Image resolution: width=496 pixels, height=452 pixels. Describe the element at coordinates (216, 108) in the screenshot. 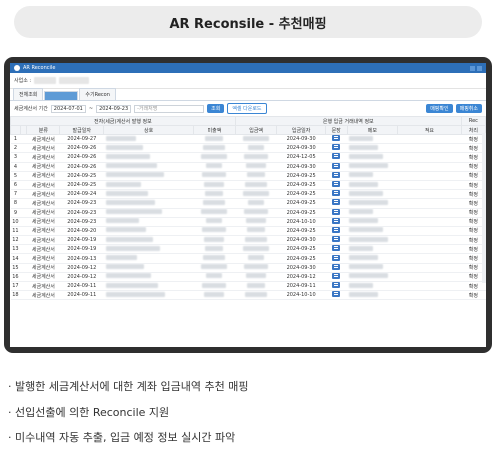

I see `search-button: 조회` at that location.